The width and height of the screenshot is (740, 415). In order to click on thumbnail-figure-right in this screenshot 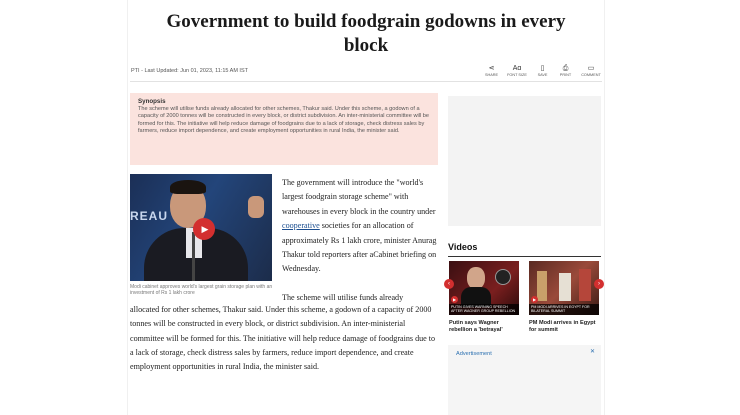, I will do `click(585, 285)`.